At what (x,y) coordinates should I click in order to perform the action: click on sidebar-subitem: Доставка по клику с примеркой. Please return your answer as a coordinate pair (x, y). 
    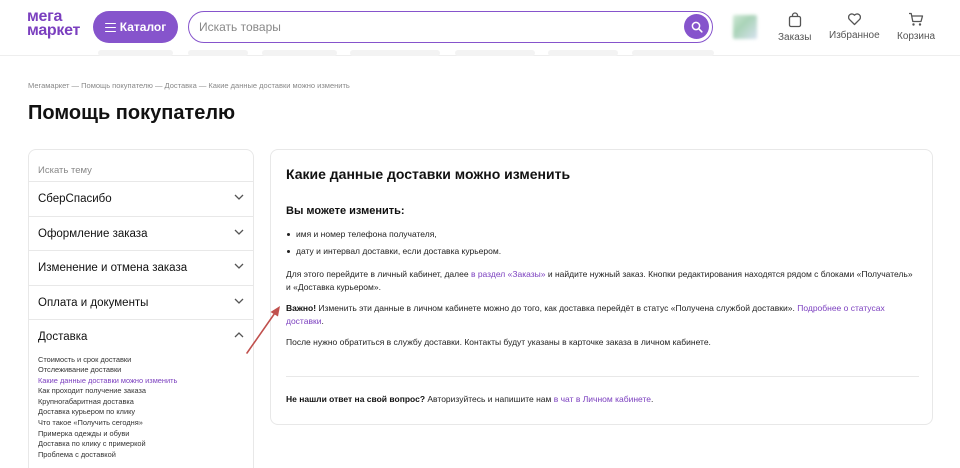
    Looking at the image, I should click on (141, 444).